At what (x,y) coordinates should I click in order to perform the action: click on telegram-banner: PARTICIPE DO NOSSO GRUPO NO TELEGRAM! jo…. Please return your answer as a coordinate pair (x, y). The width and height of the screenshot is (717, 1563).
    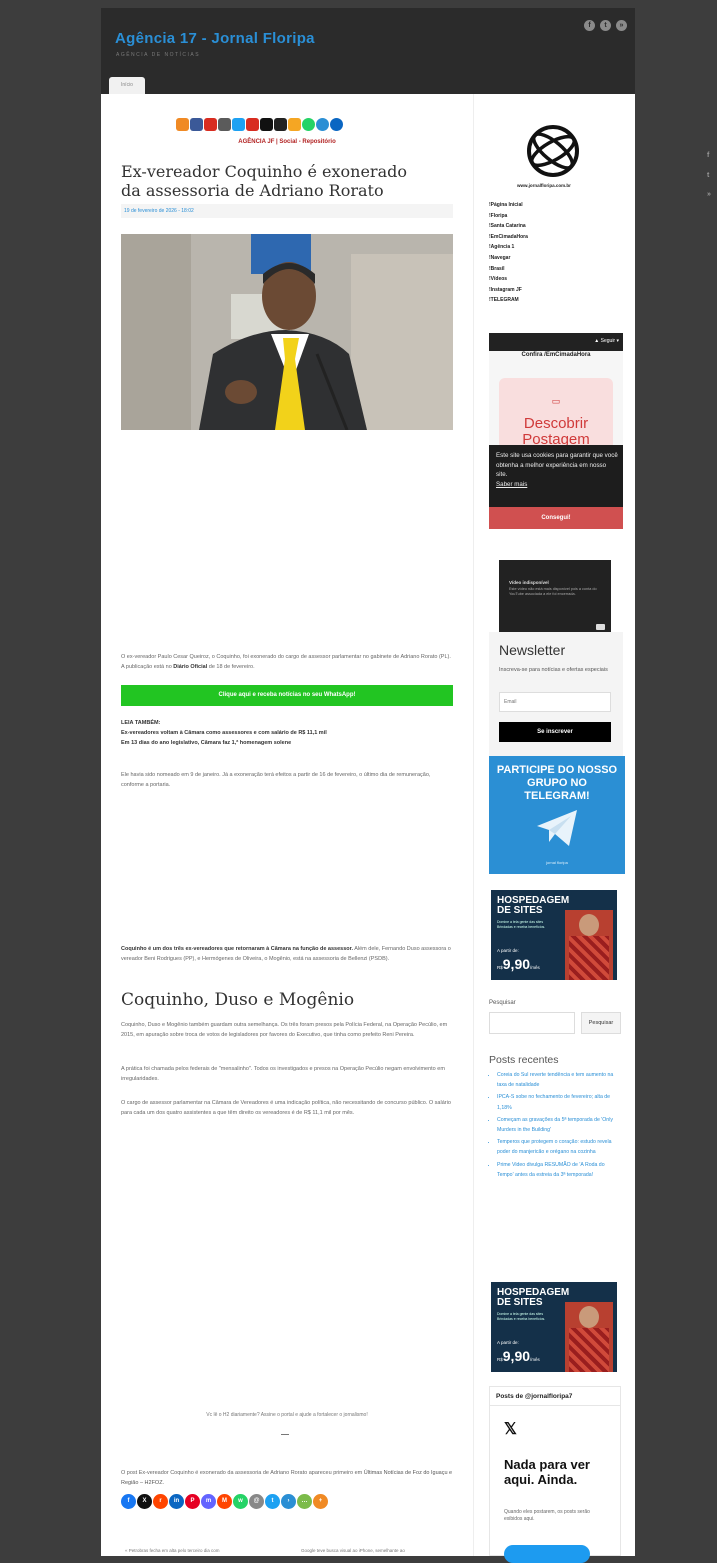
    Looking at the image, I should click on (557, 815).